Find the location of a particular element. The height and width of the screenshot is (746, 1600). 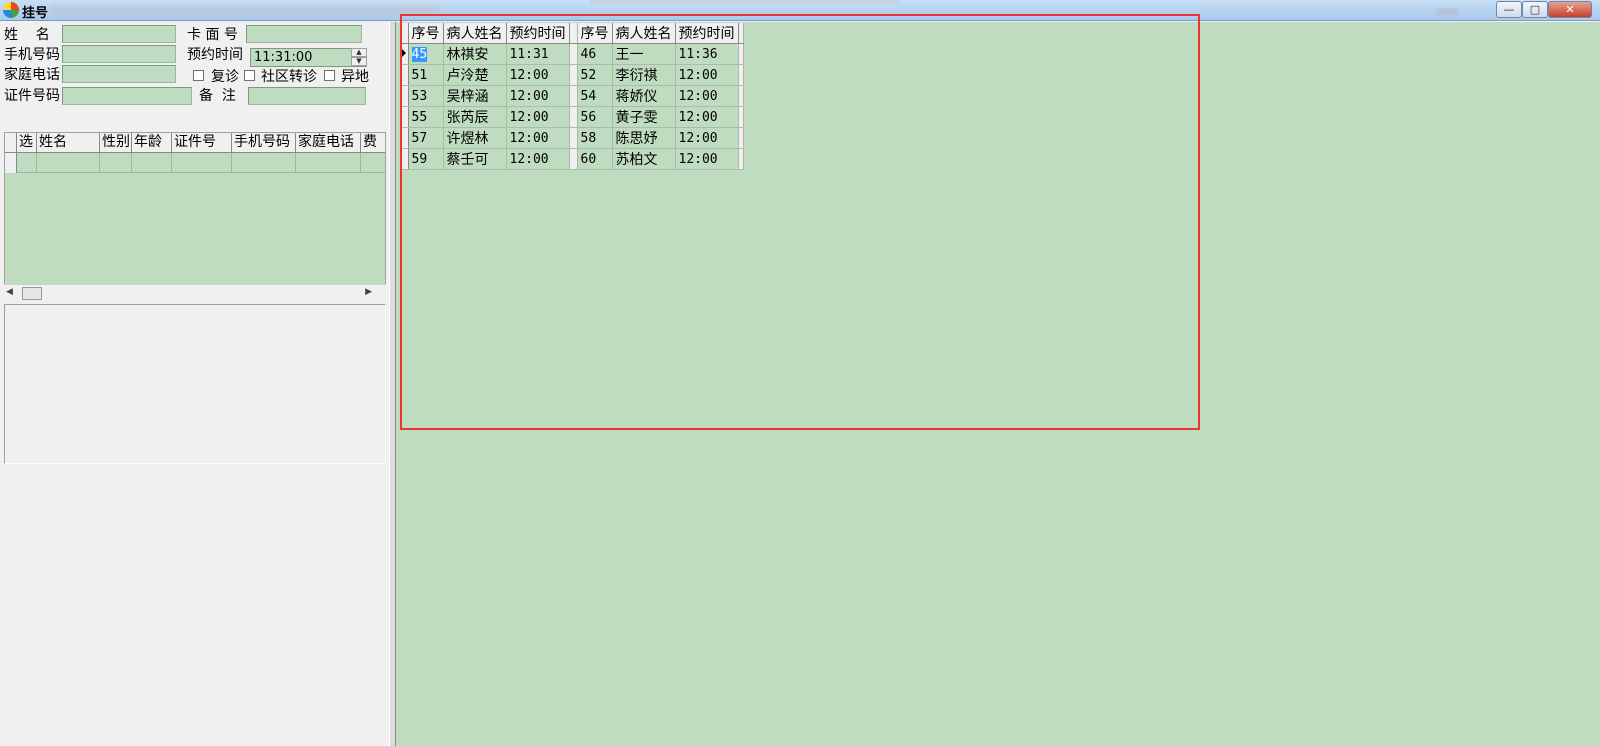

col-patient-name-2: 病人姓名 is located at coordinates (644, 33).